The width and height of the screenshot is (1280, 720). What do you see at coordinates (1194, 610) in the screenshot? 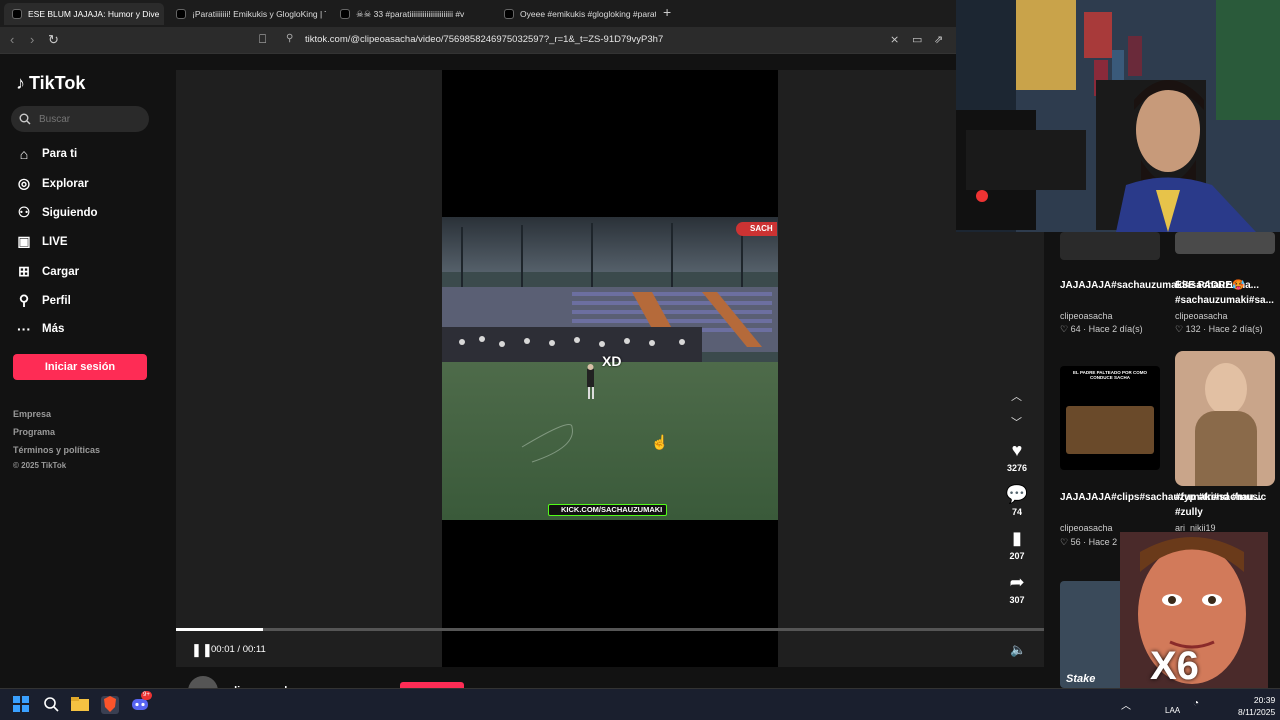
I see `meme-overlay: X6` at bounding box center [1194, 610].